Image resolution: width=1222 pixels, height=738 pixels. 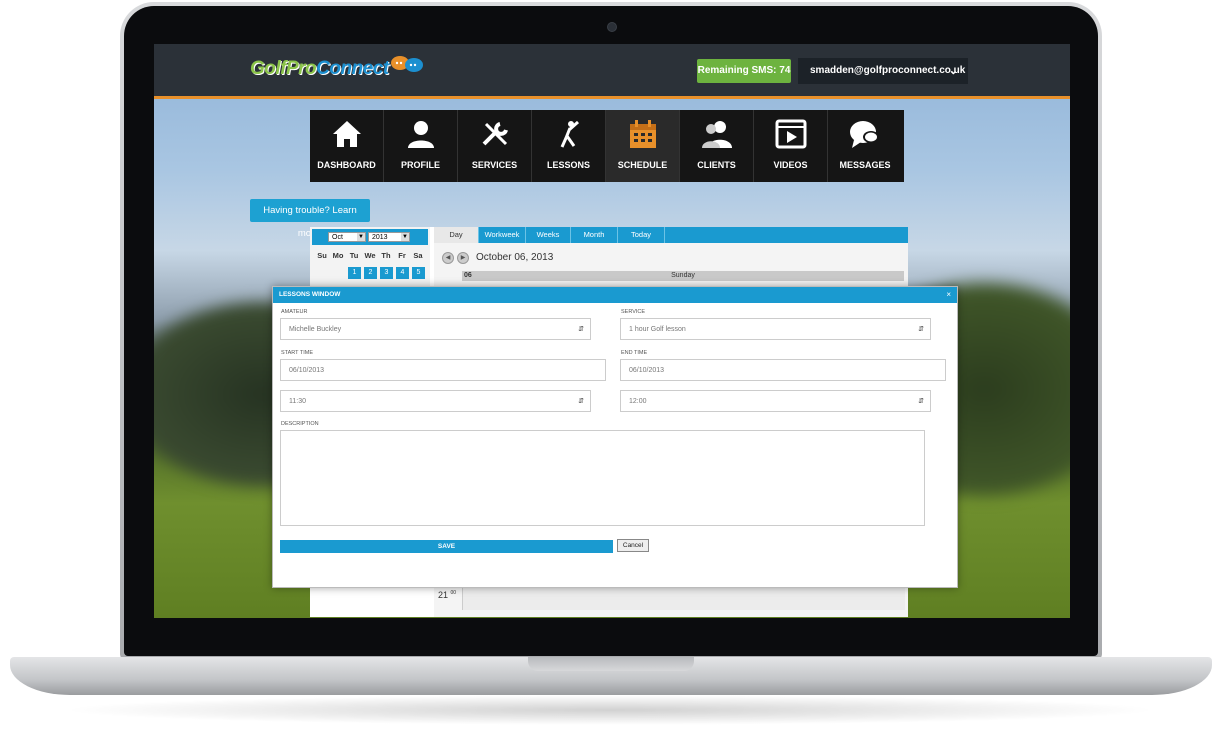 I want to click on tab-weeks: Weeks, so click(x=548, y=235).